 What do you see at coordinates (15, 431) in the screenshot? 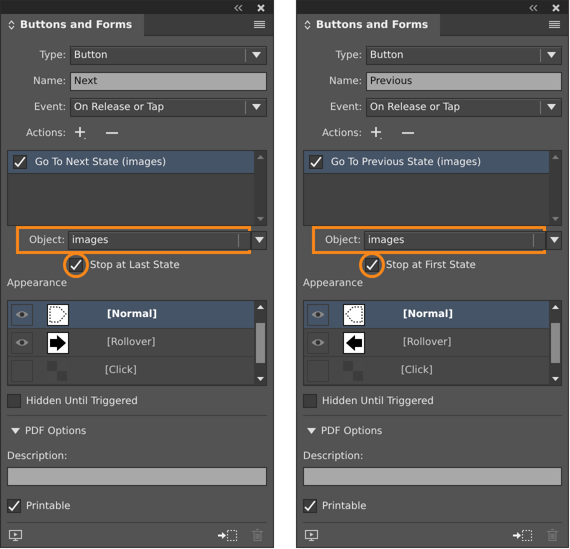
I see `disclosure-triangle-icon` at bounding box center [15, 431].